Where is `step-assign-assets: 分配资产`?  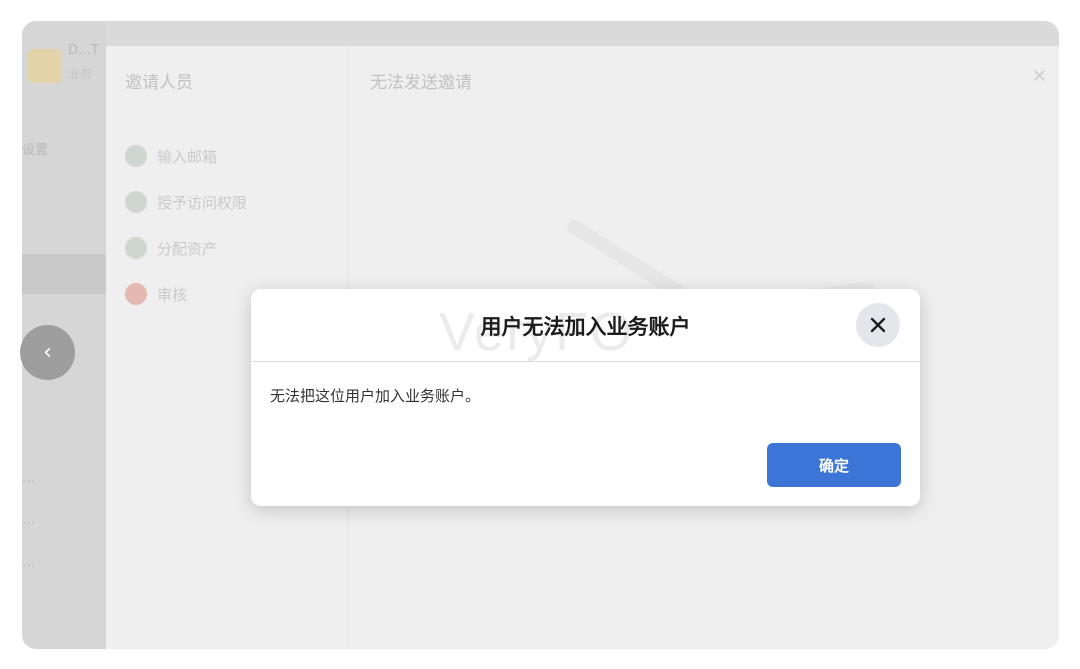 step-assign-assets: 分配资产 is located at coordinates (171, 248).